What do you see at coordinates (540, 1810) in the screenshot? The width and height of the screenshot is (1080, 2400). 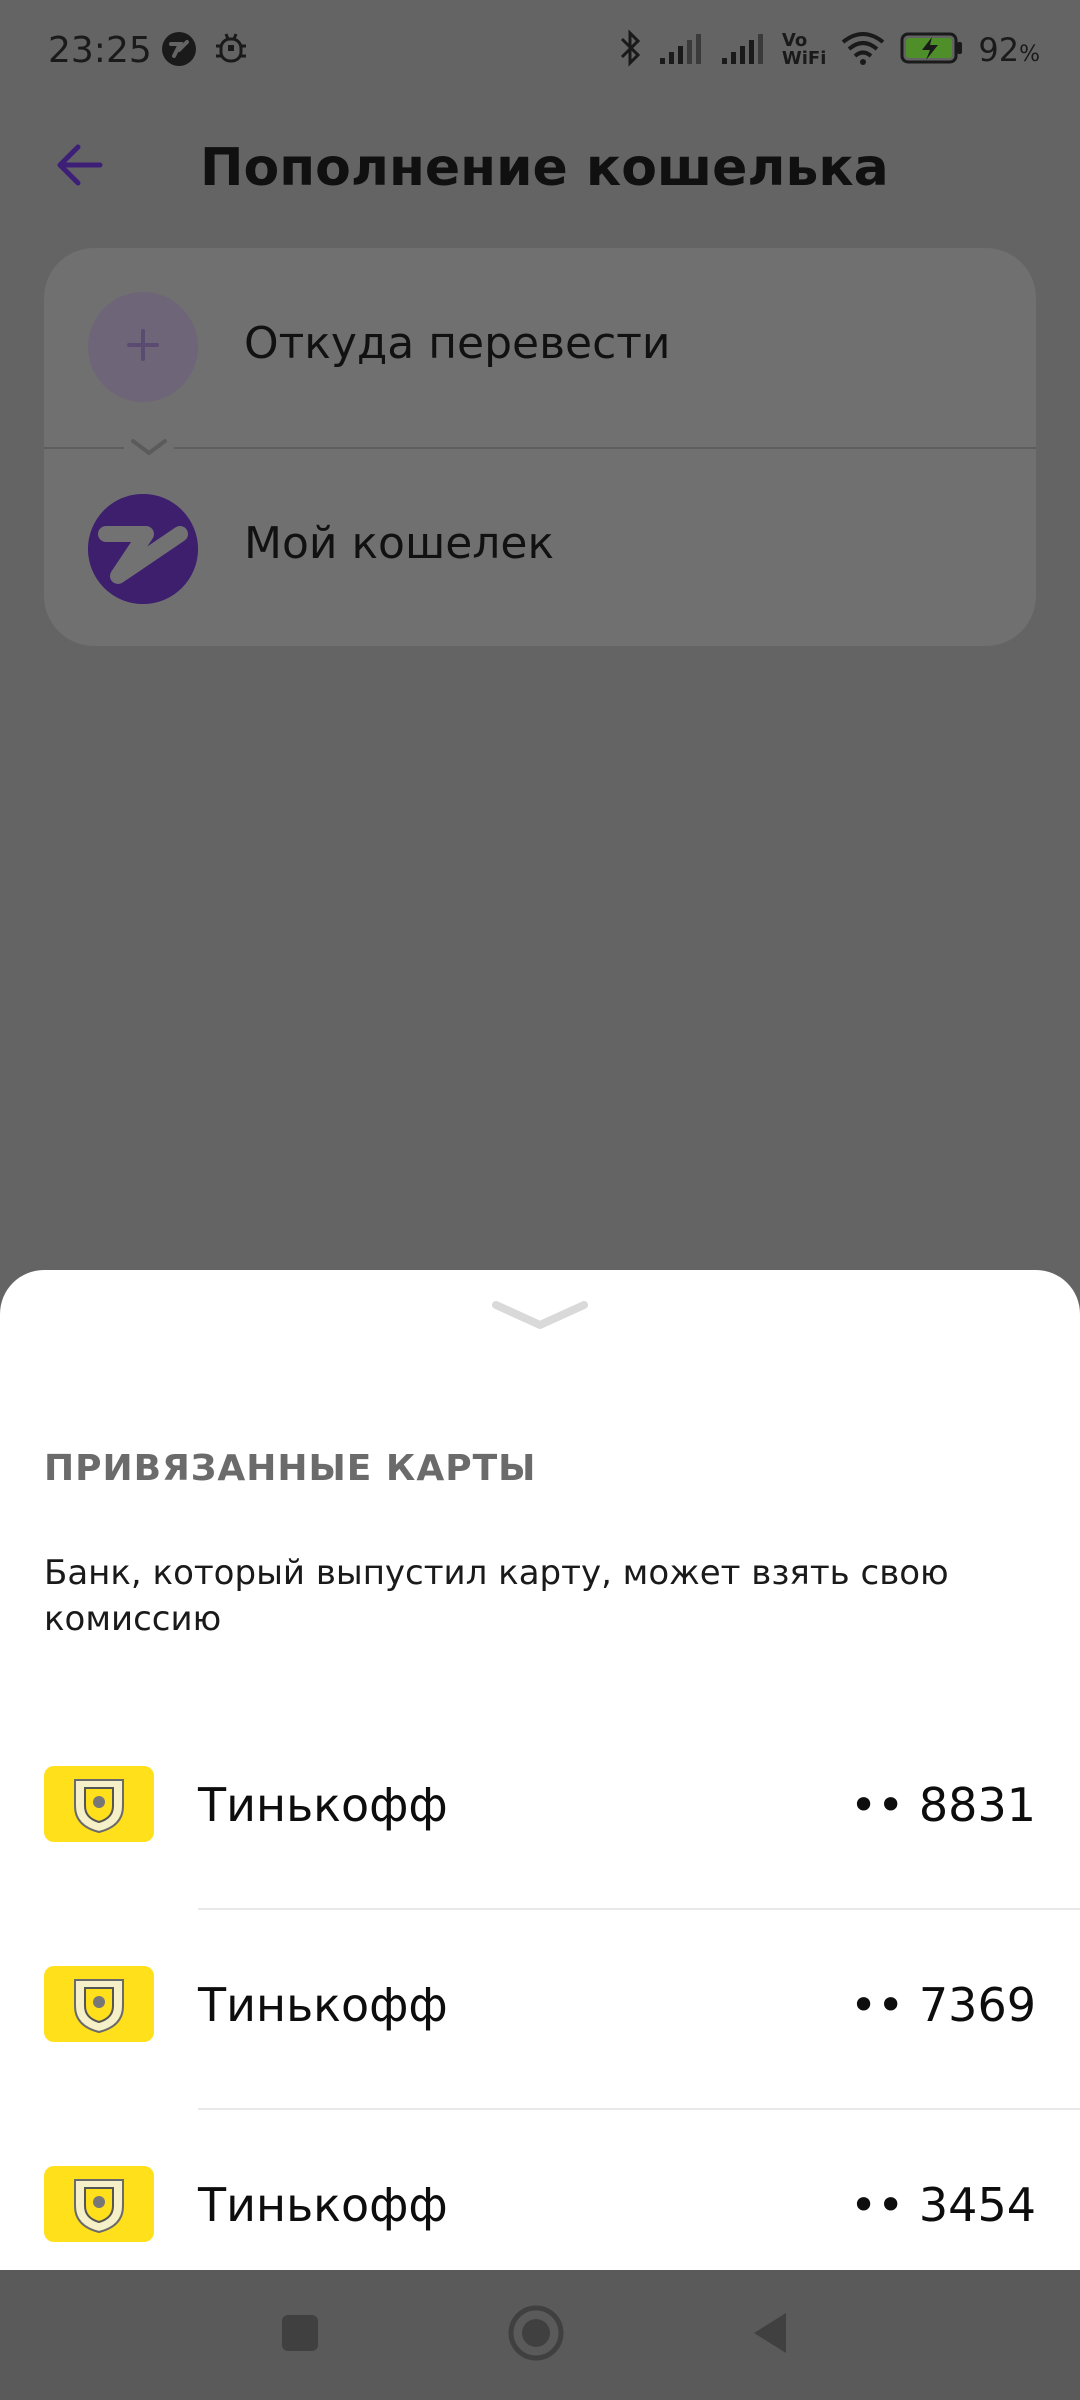 I see `linked-card-row: Тинькофф •• 8831` at bounding box center [540, 1810].